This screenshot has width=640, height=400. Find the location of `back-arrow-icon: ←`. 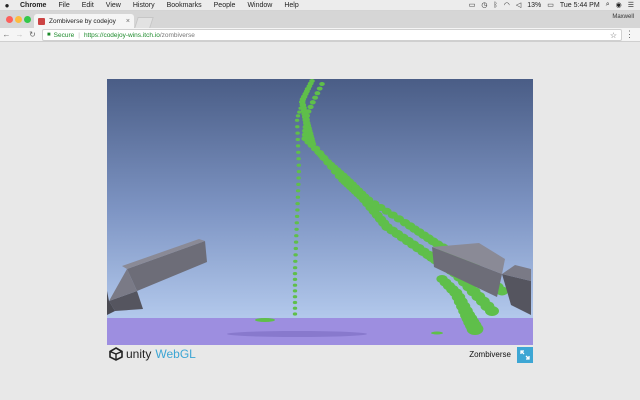

back-arrow-icon: ← is located at coordinates (6, 34).